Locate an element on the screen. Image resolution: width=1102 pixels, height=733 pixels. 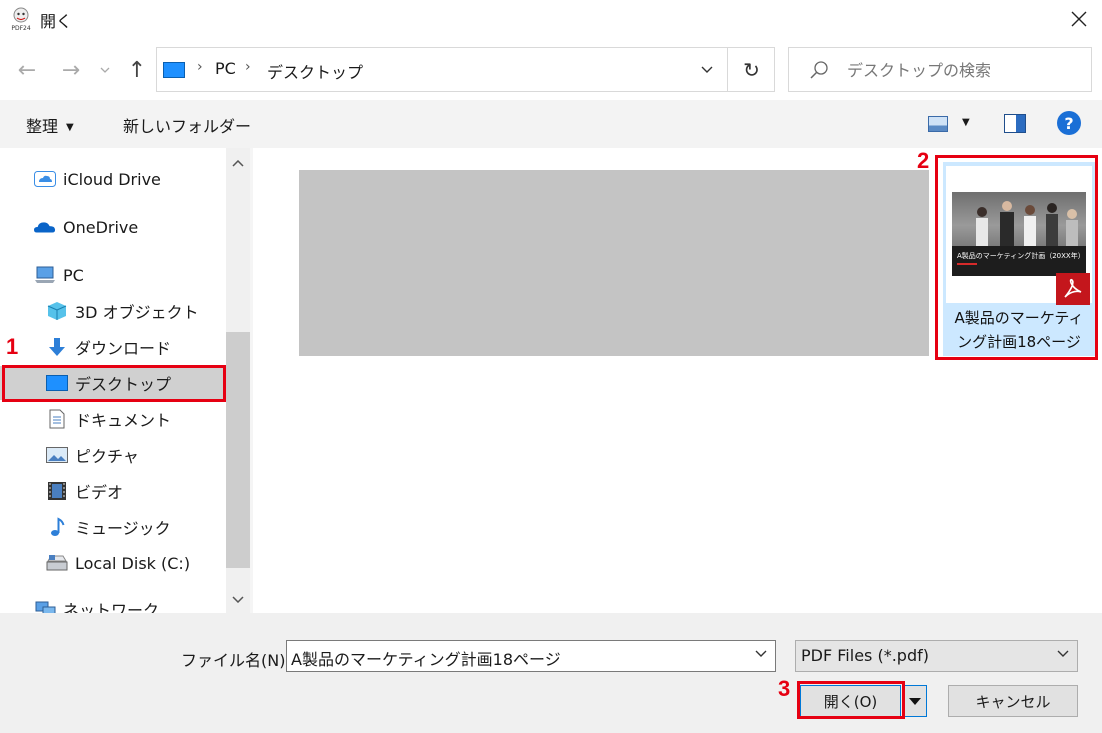
svg-text: PDF24 is located at coordinates (21, 28).